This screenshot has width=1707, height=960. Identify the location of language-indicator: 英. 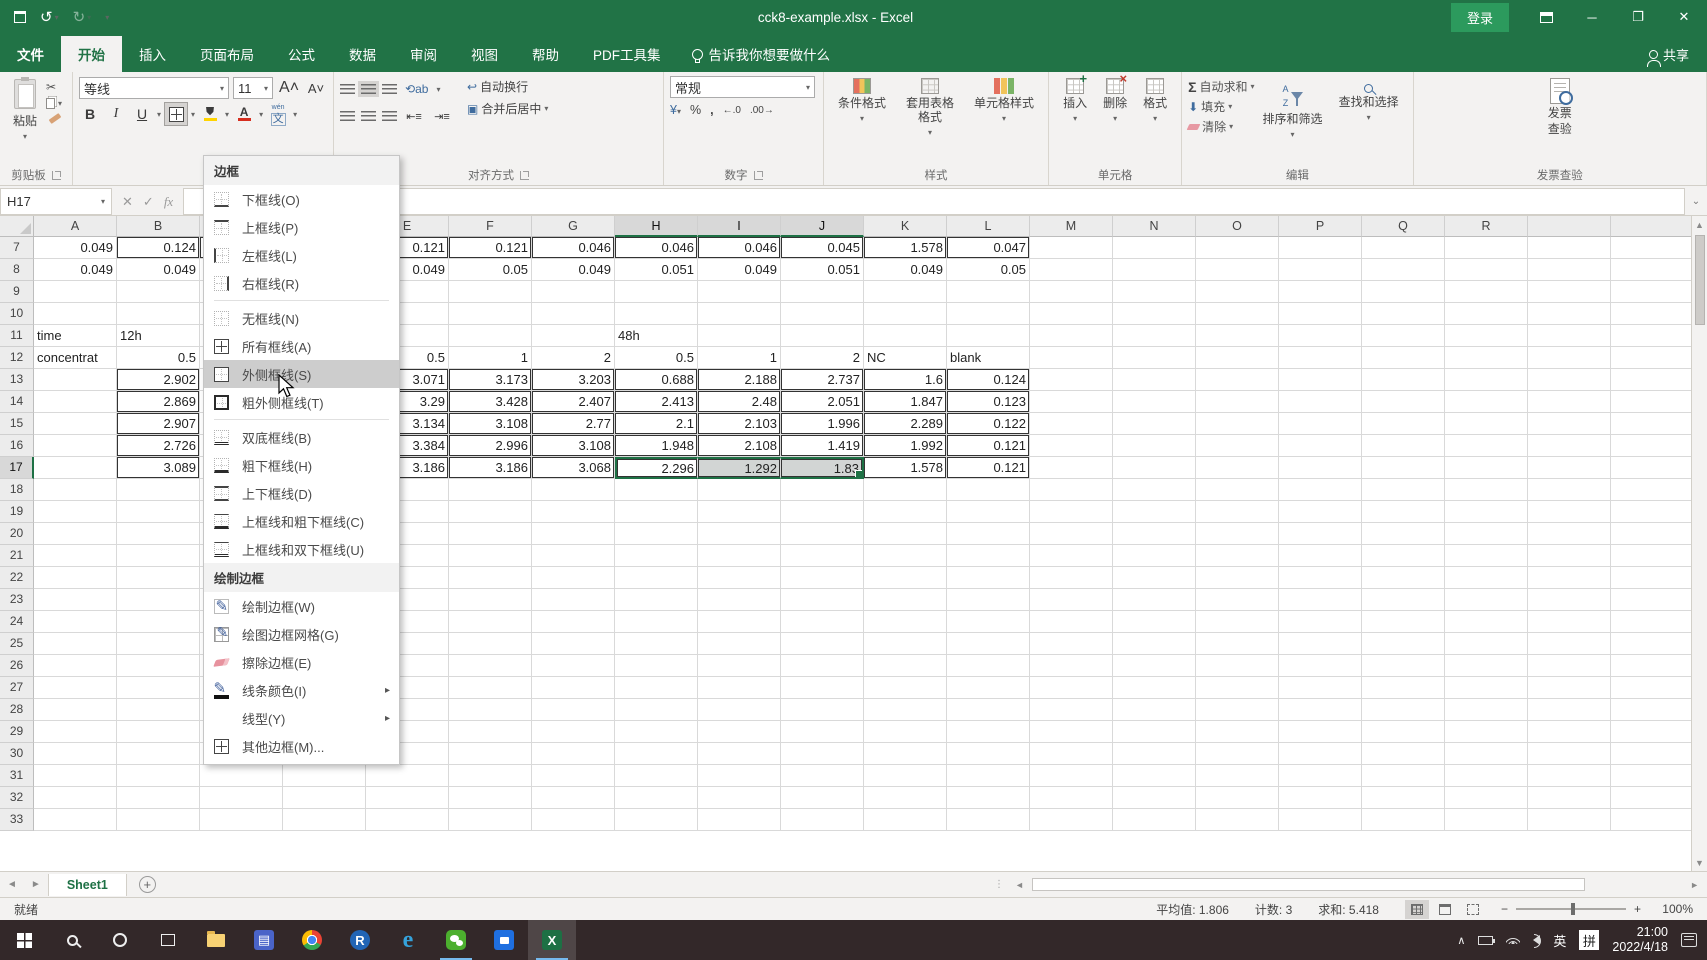
(1559, 940).